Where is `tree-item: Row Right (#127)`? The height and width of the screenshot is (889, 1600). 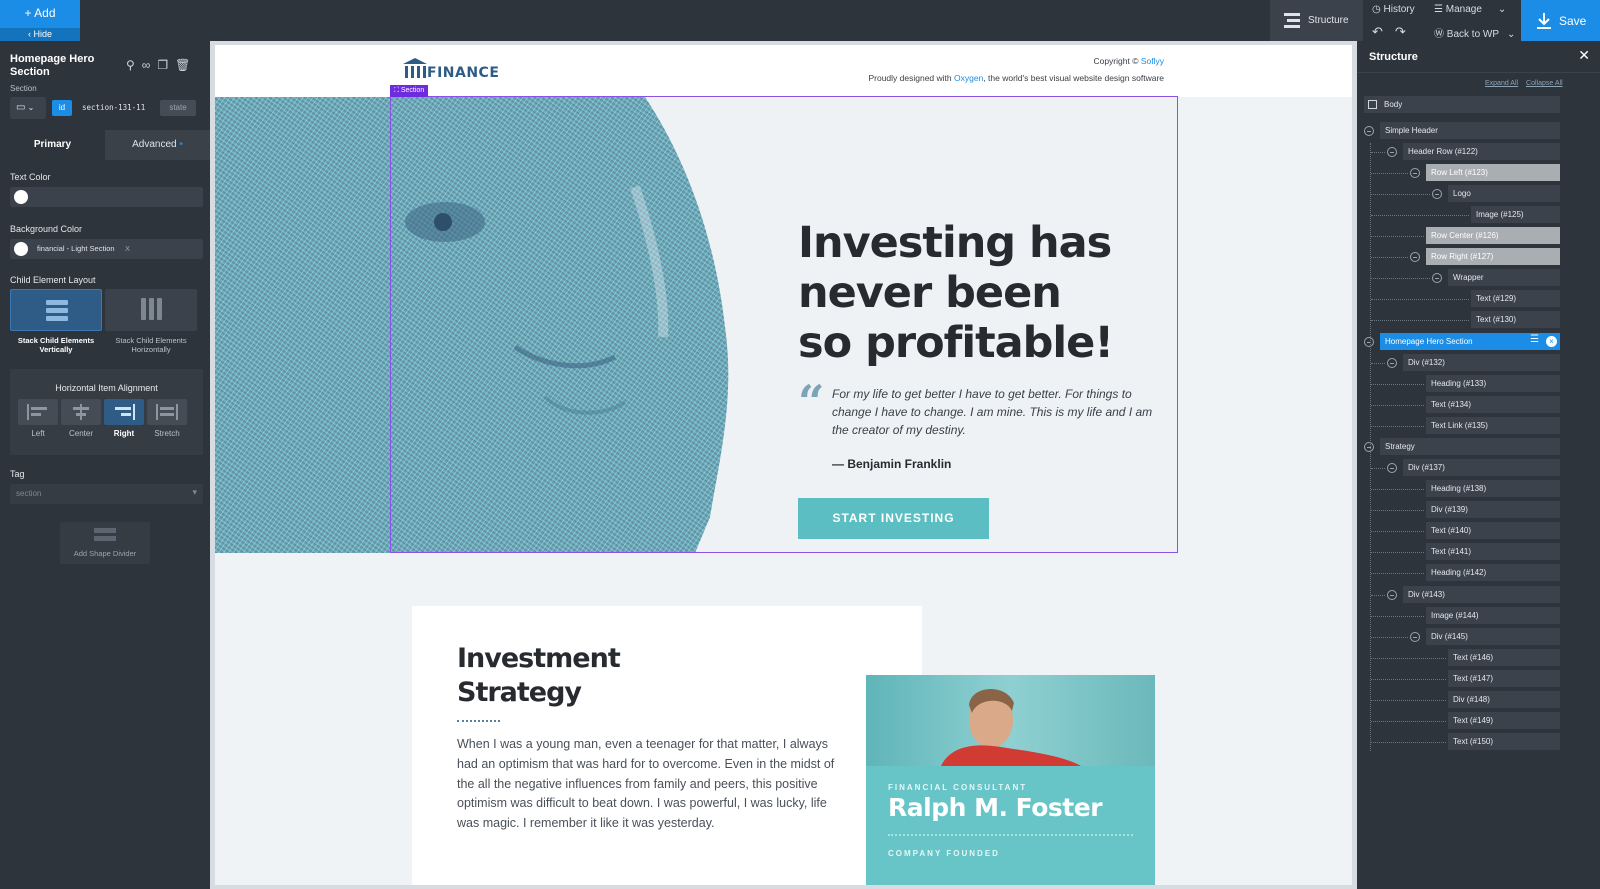
tree-item: Row Right (#127) is located at coordinates (1493, 256).